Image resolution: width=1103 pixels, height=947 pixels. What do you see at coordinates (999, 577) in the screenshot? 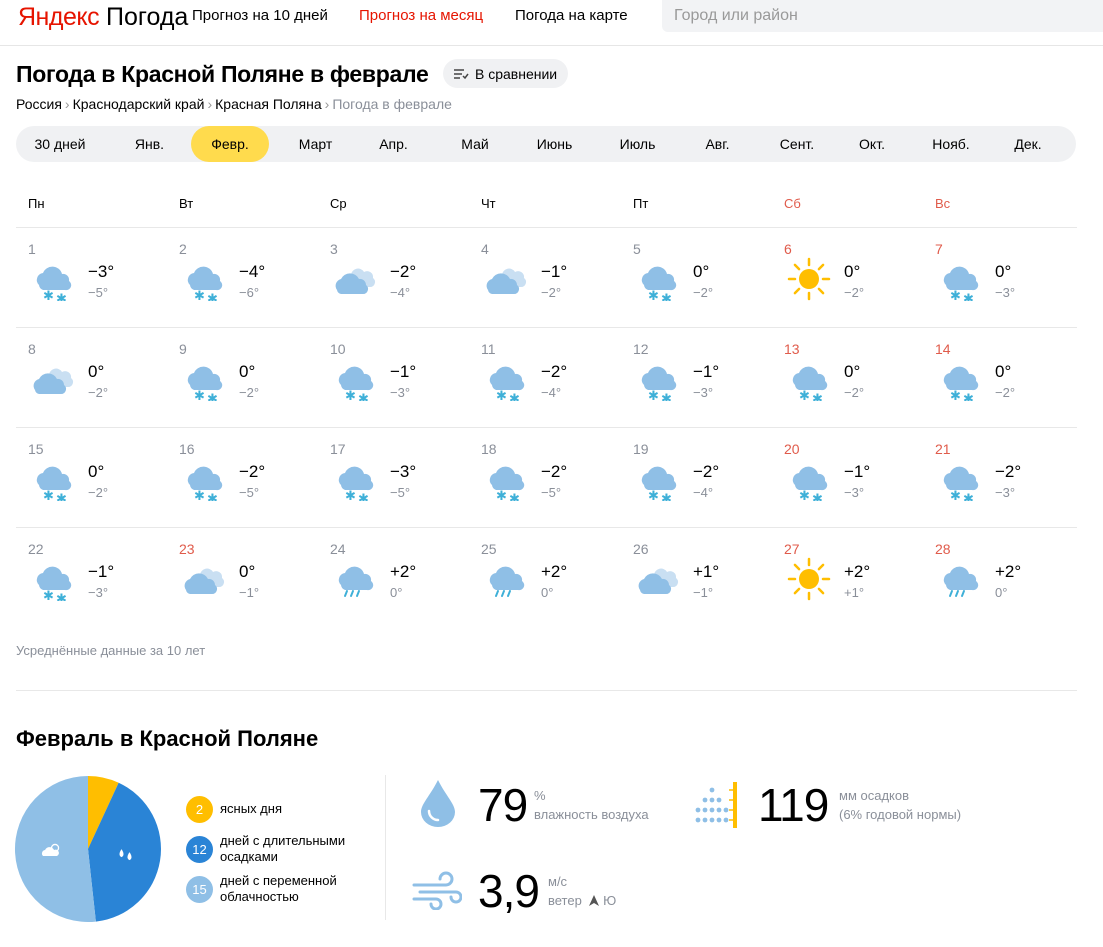
I see `day-cell: 28 +2° 0°` at bounding box center [999, 577].